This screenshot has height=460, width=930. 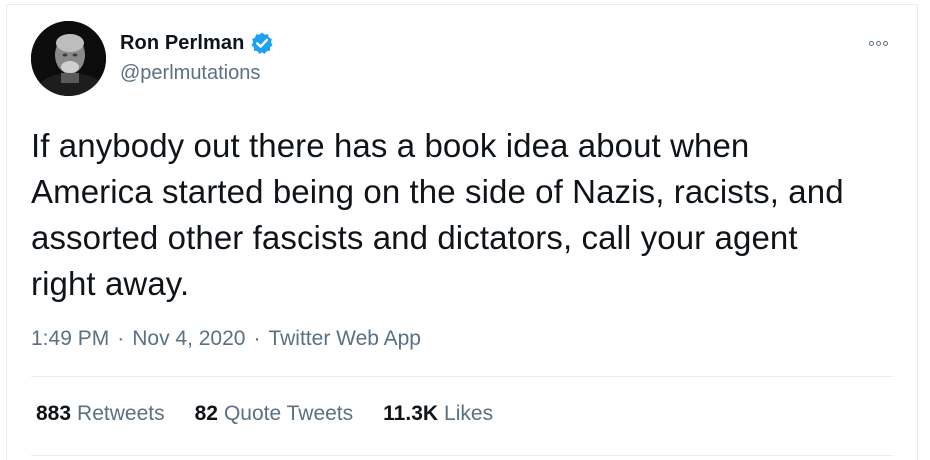 I want to click on retweets-stat: 883 Retweets, so click(x=100, y=414).